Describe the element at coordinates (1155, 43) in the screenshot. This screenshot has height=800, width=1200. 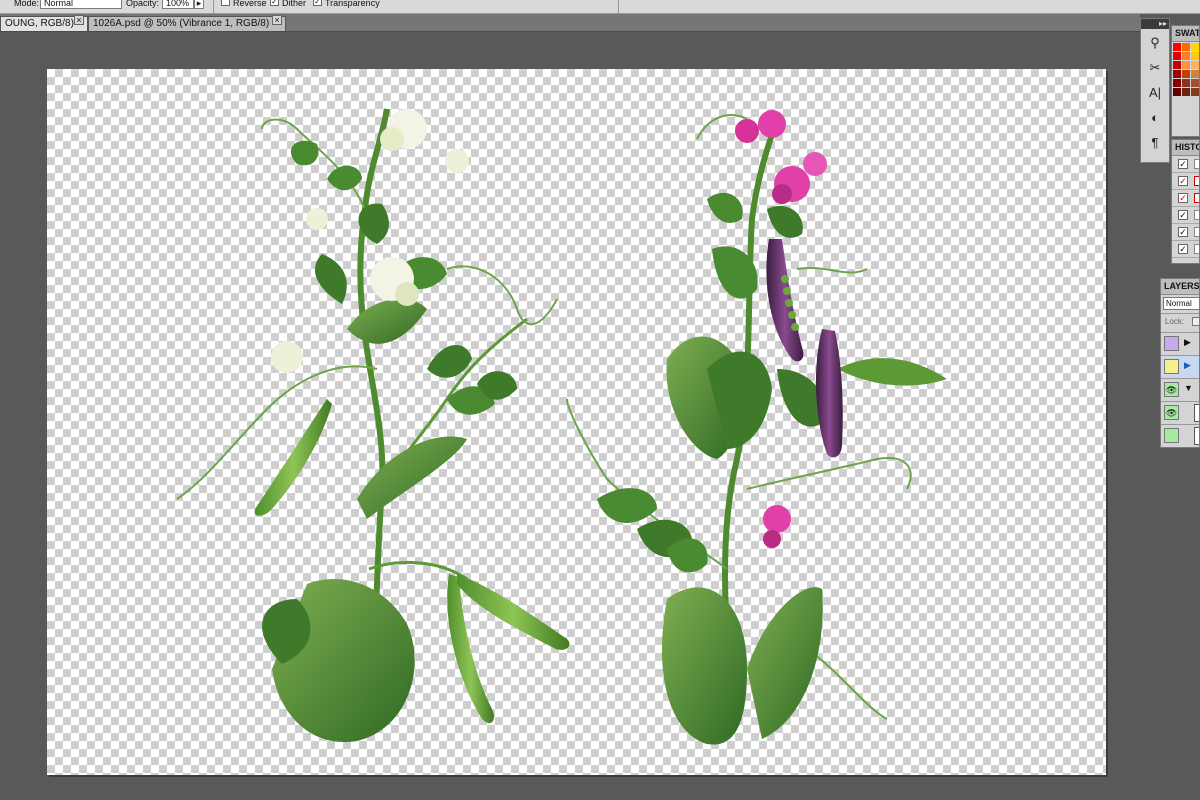
I see `brush-preset-icon: ⚲` at that location.